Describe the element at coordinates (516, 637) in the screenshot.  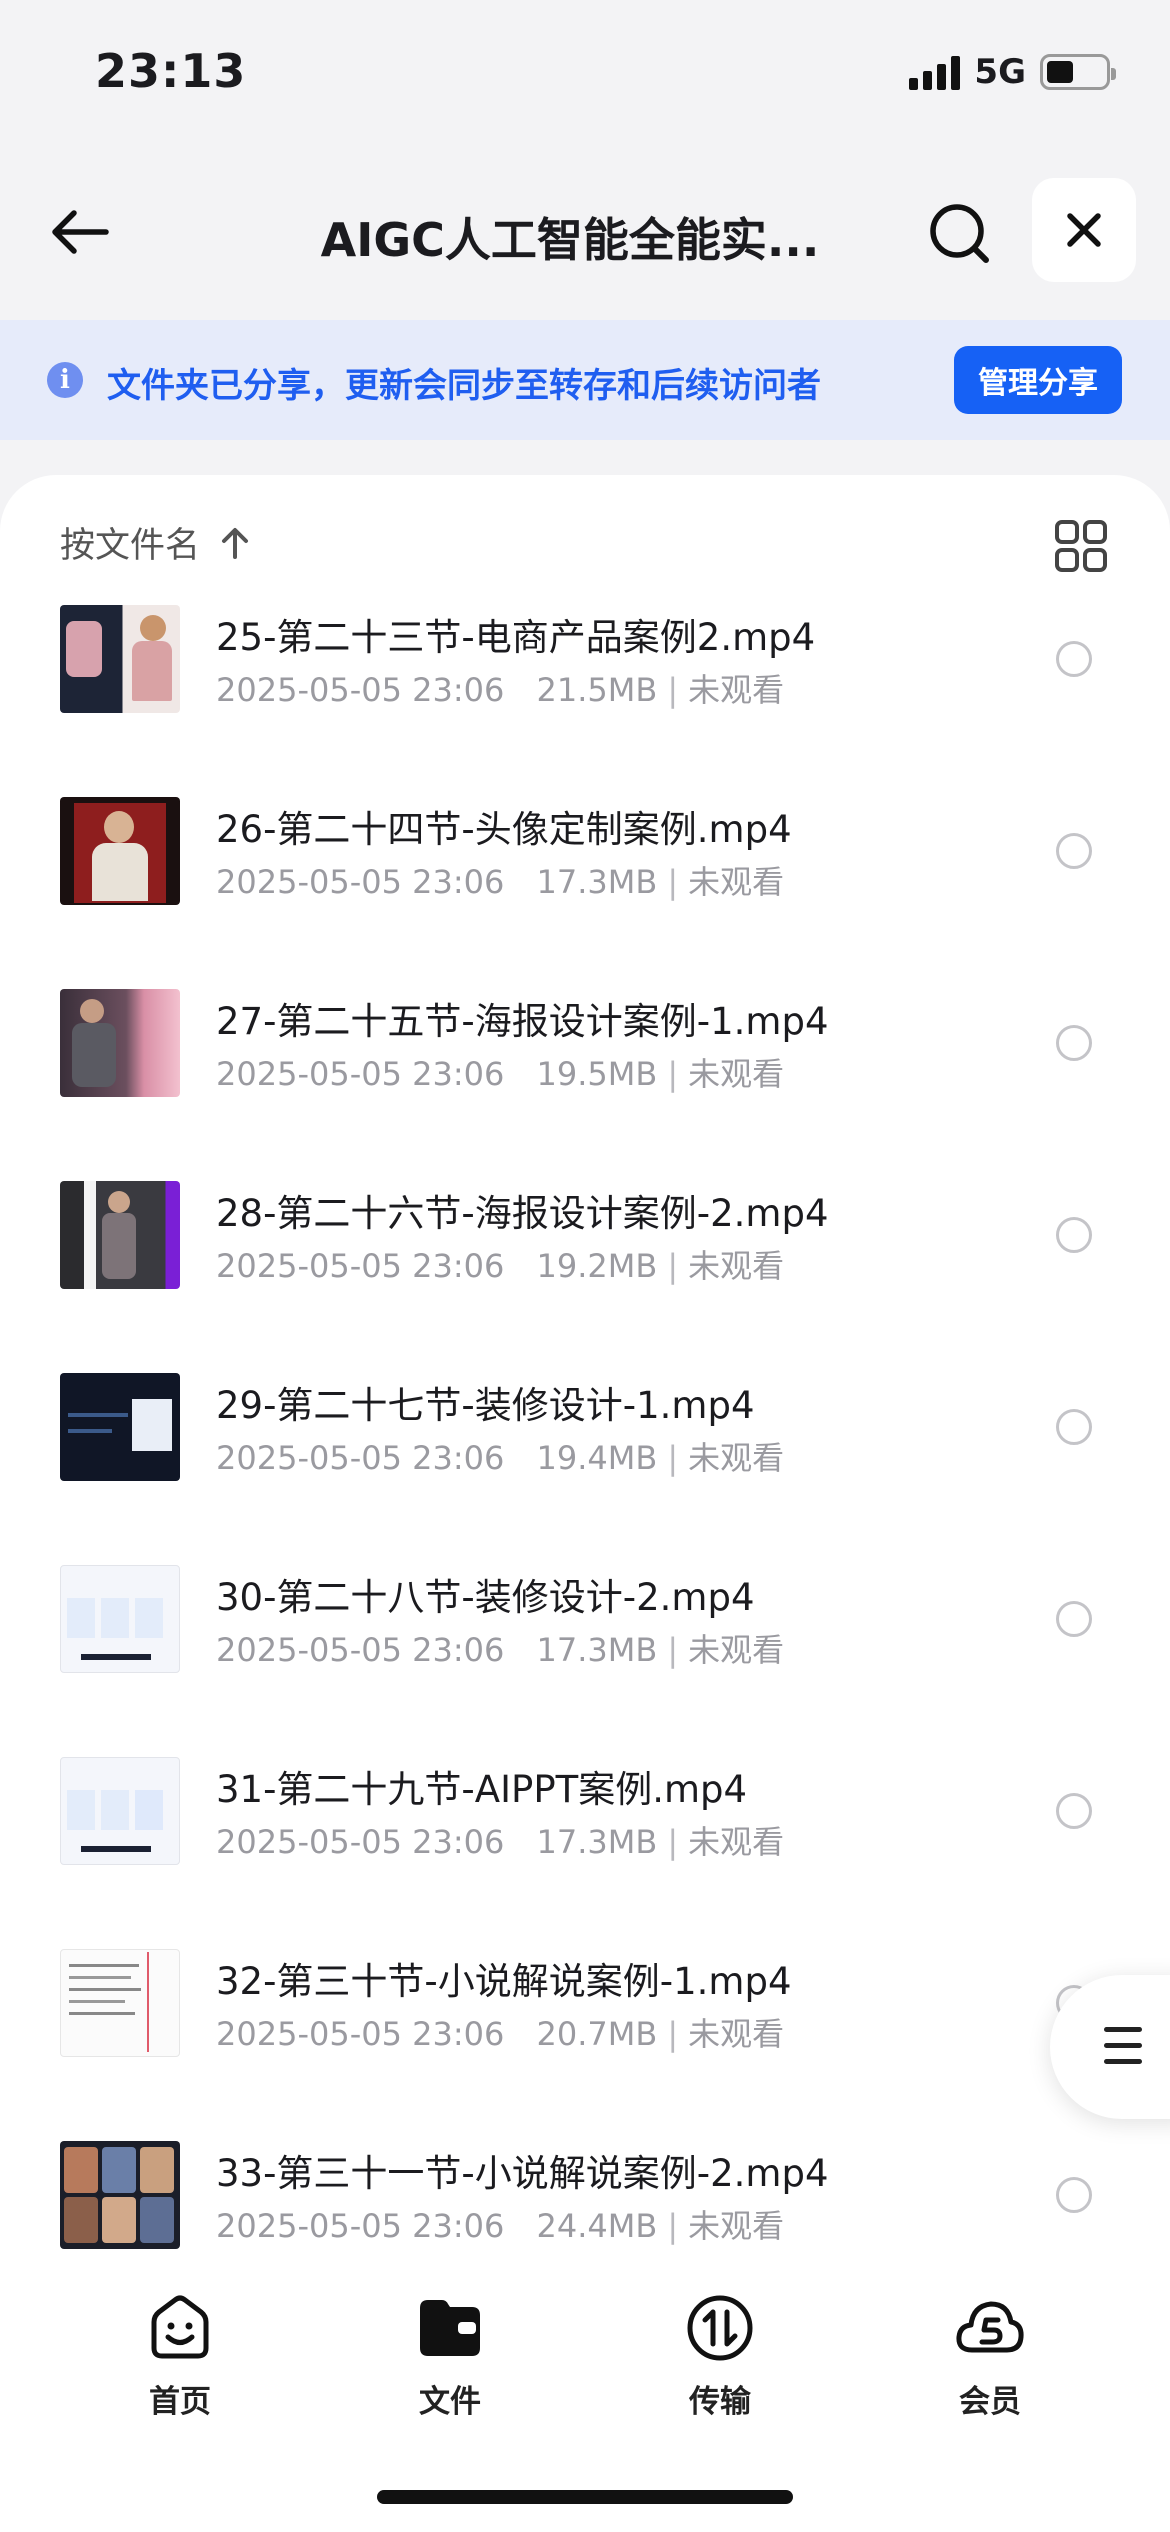
I see `file-name: 25-第二十三节-电商产品案例2.mp4` at that location.